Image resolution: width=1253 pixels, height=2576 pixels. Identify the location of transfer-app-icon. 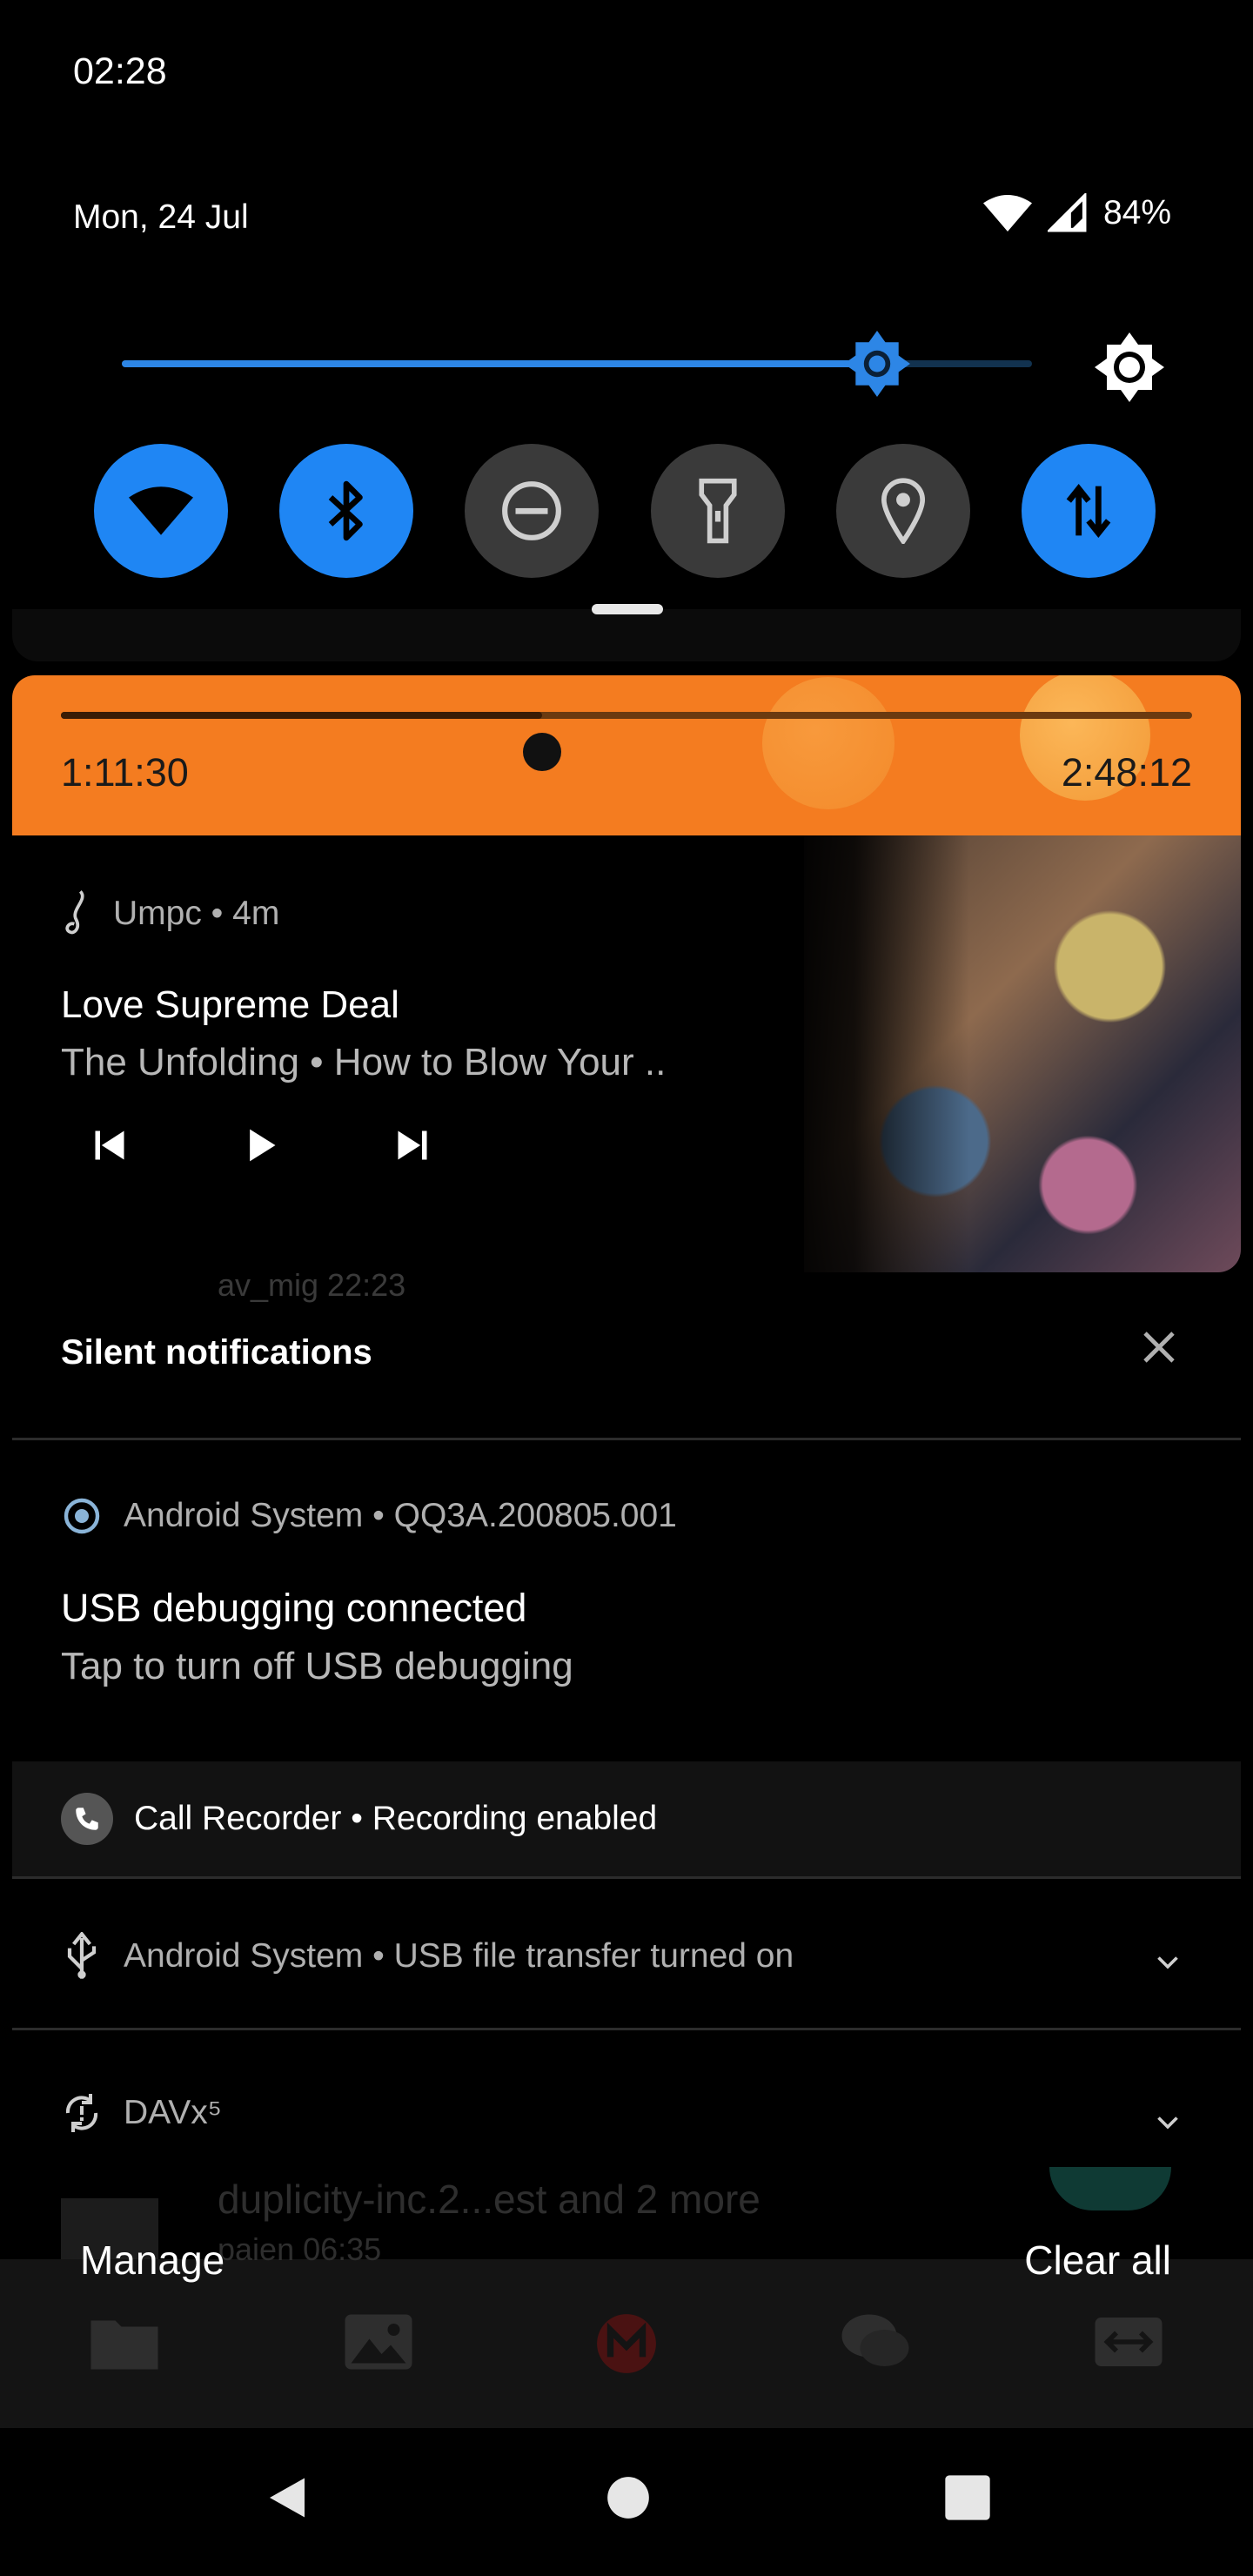
(1129, 2342).